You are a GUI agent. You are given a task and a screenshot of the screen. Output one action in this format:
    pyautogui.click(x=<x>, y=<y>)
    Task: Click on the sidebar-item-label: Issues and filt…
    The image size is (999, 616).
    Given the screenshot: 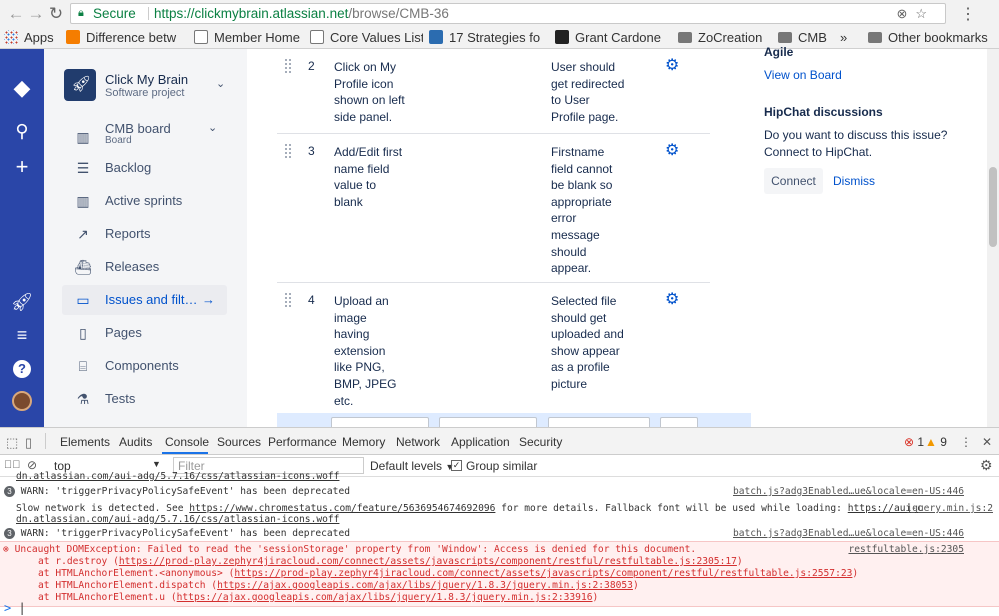 What is the action you would take?
    pyautogui.click(x=151, y=299)
    